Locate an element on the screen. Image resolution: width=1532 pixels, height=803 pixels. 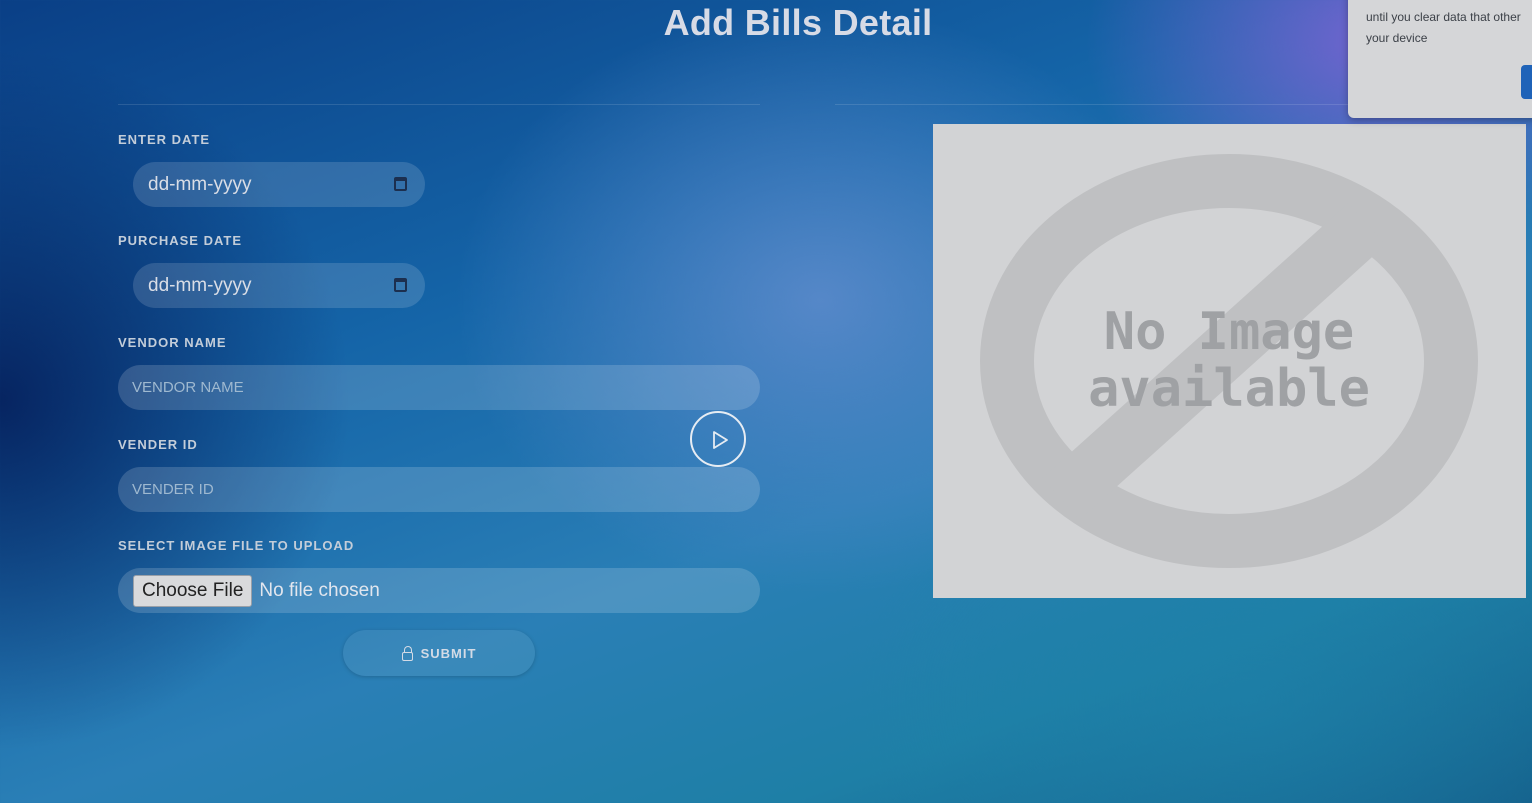
play-button is located at coordinates (718, 439).